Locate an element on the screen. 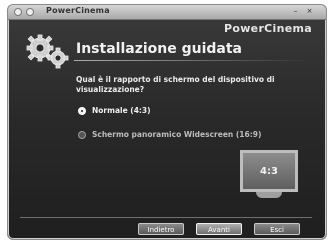  option-label: Normale (4:3) is located at coordinates (121, 110).